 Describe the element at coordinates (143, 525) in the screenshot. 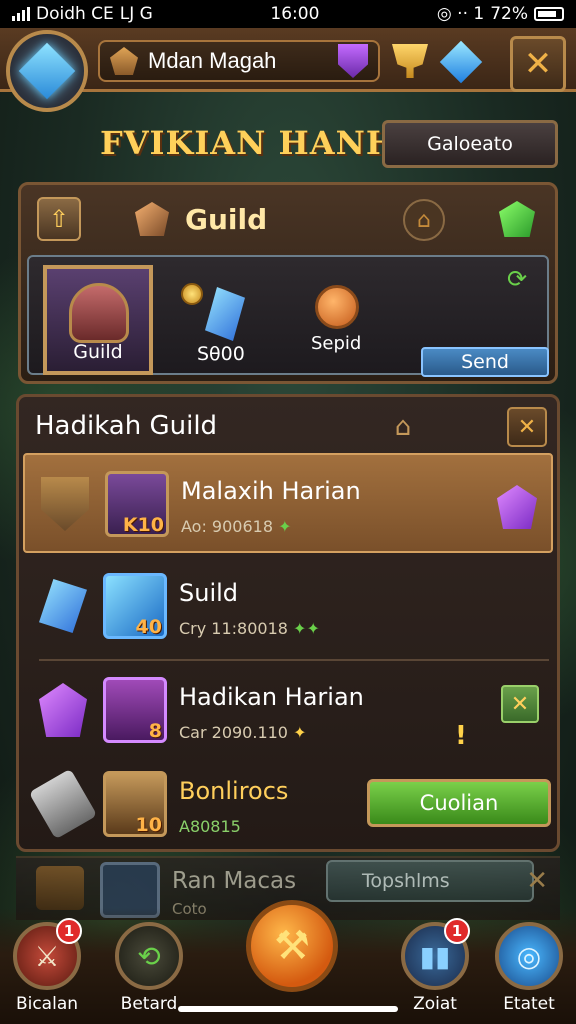

I see `item-level: K10` at that location.